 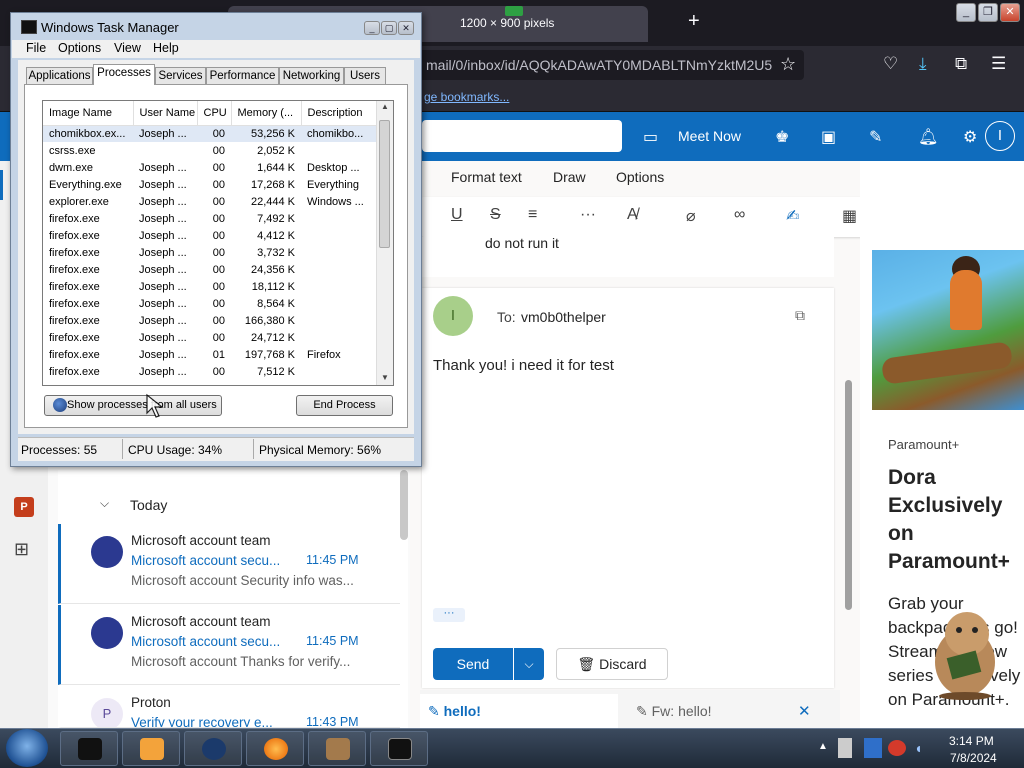 What do you see at coordinates (848, 495) in the screenshot?
I see `compose-scrollbar` at bounding box center [848, 495].